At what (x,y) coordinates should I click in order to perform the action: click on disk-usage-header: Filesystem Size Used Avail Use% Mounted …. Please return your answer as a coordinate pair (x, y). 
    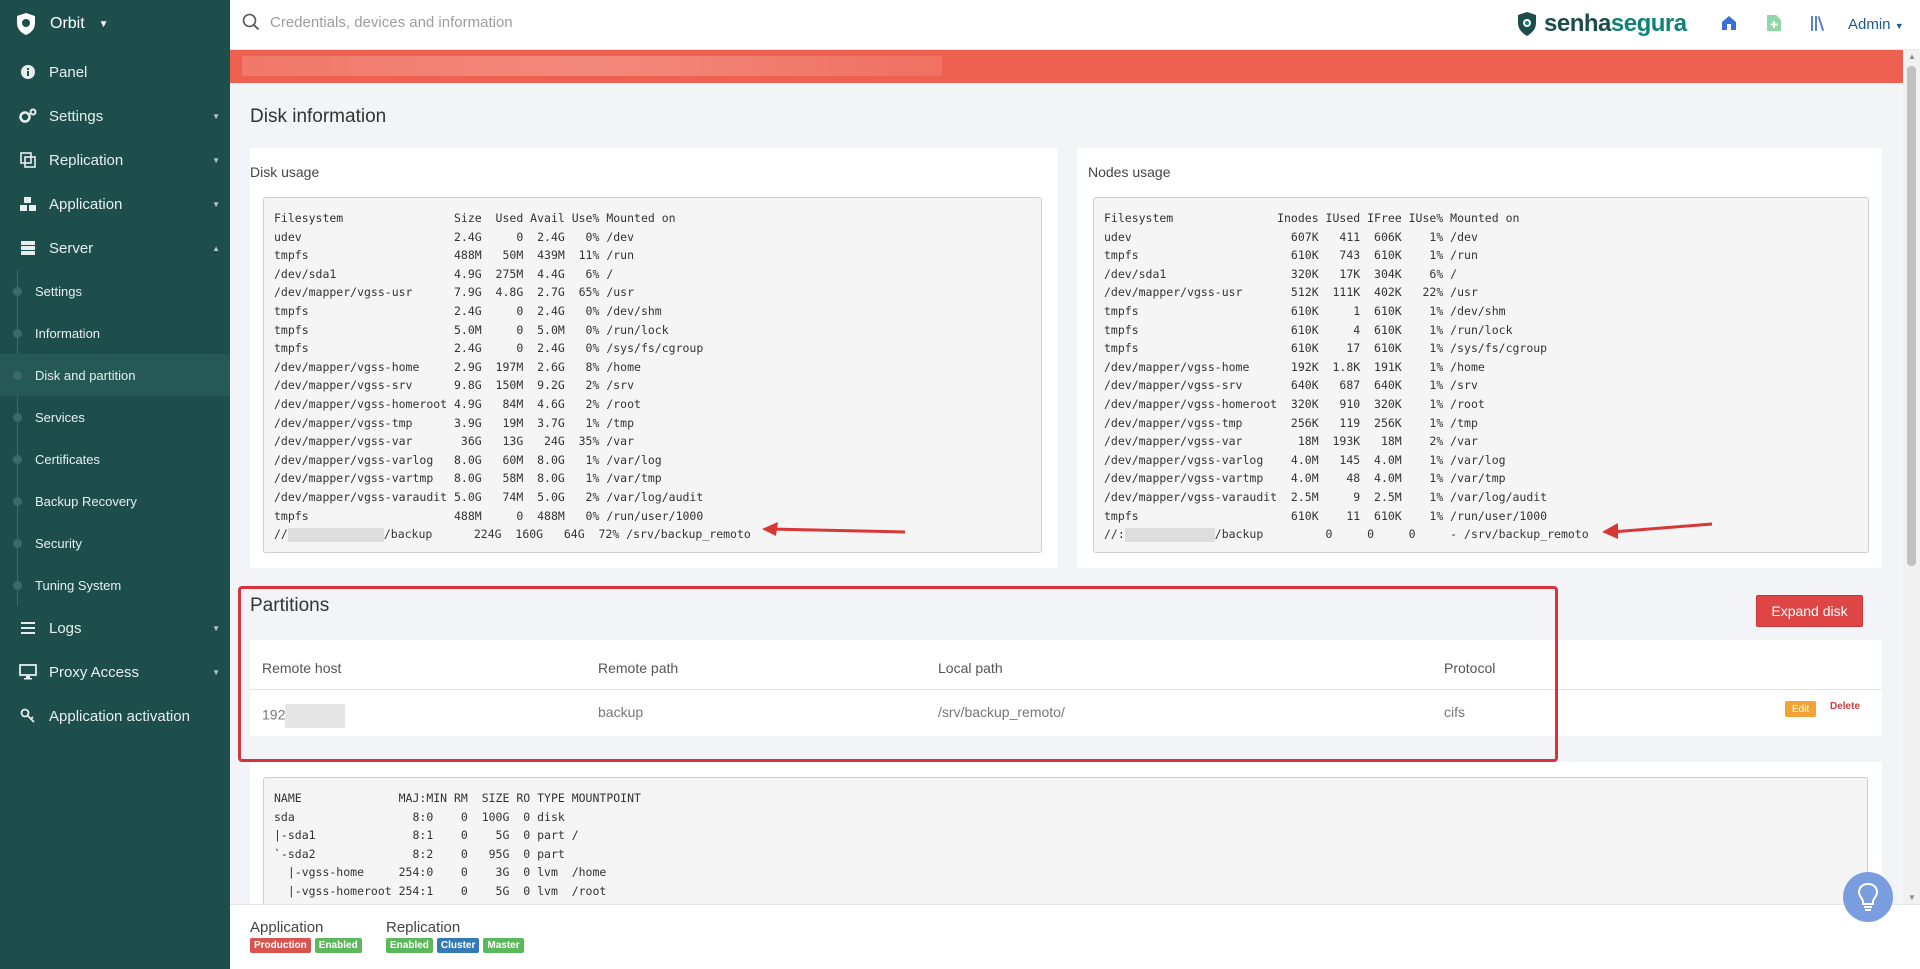
    Looking at the image, I should click on (475, 218).